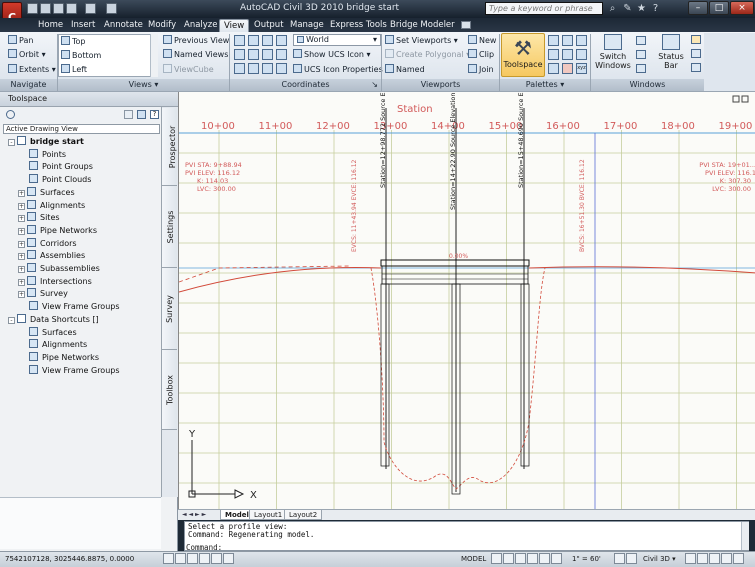  I want to click on ucs-y-icon, so click(253, 54).